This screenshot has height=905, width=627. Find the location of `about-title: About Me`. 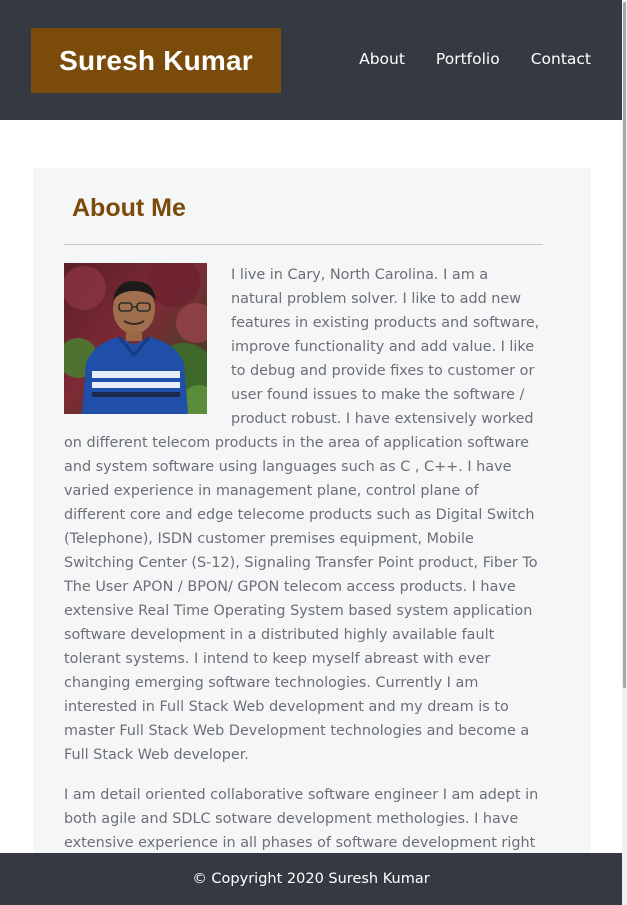

about-title: About Me is located at coordinates (129, 208).